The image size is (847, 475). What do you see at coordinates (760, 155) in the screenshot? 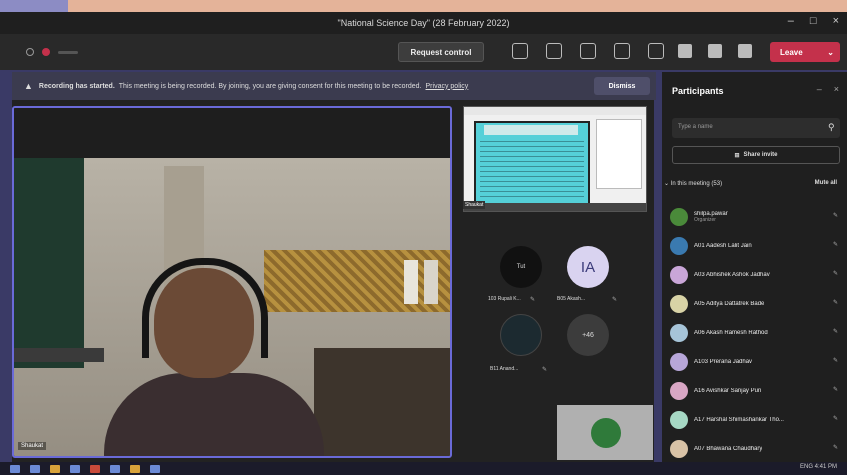
I see `share-invite-label: Share invite` at bounding box center [760, 155].